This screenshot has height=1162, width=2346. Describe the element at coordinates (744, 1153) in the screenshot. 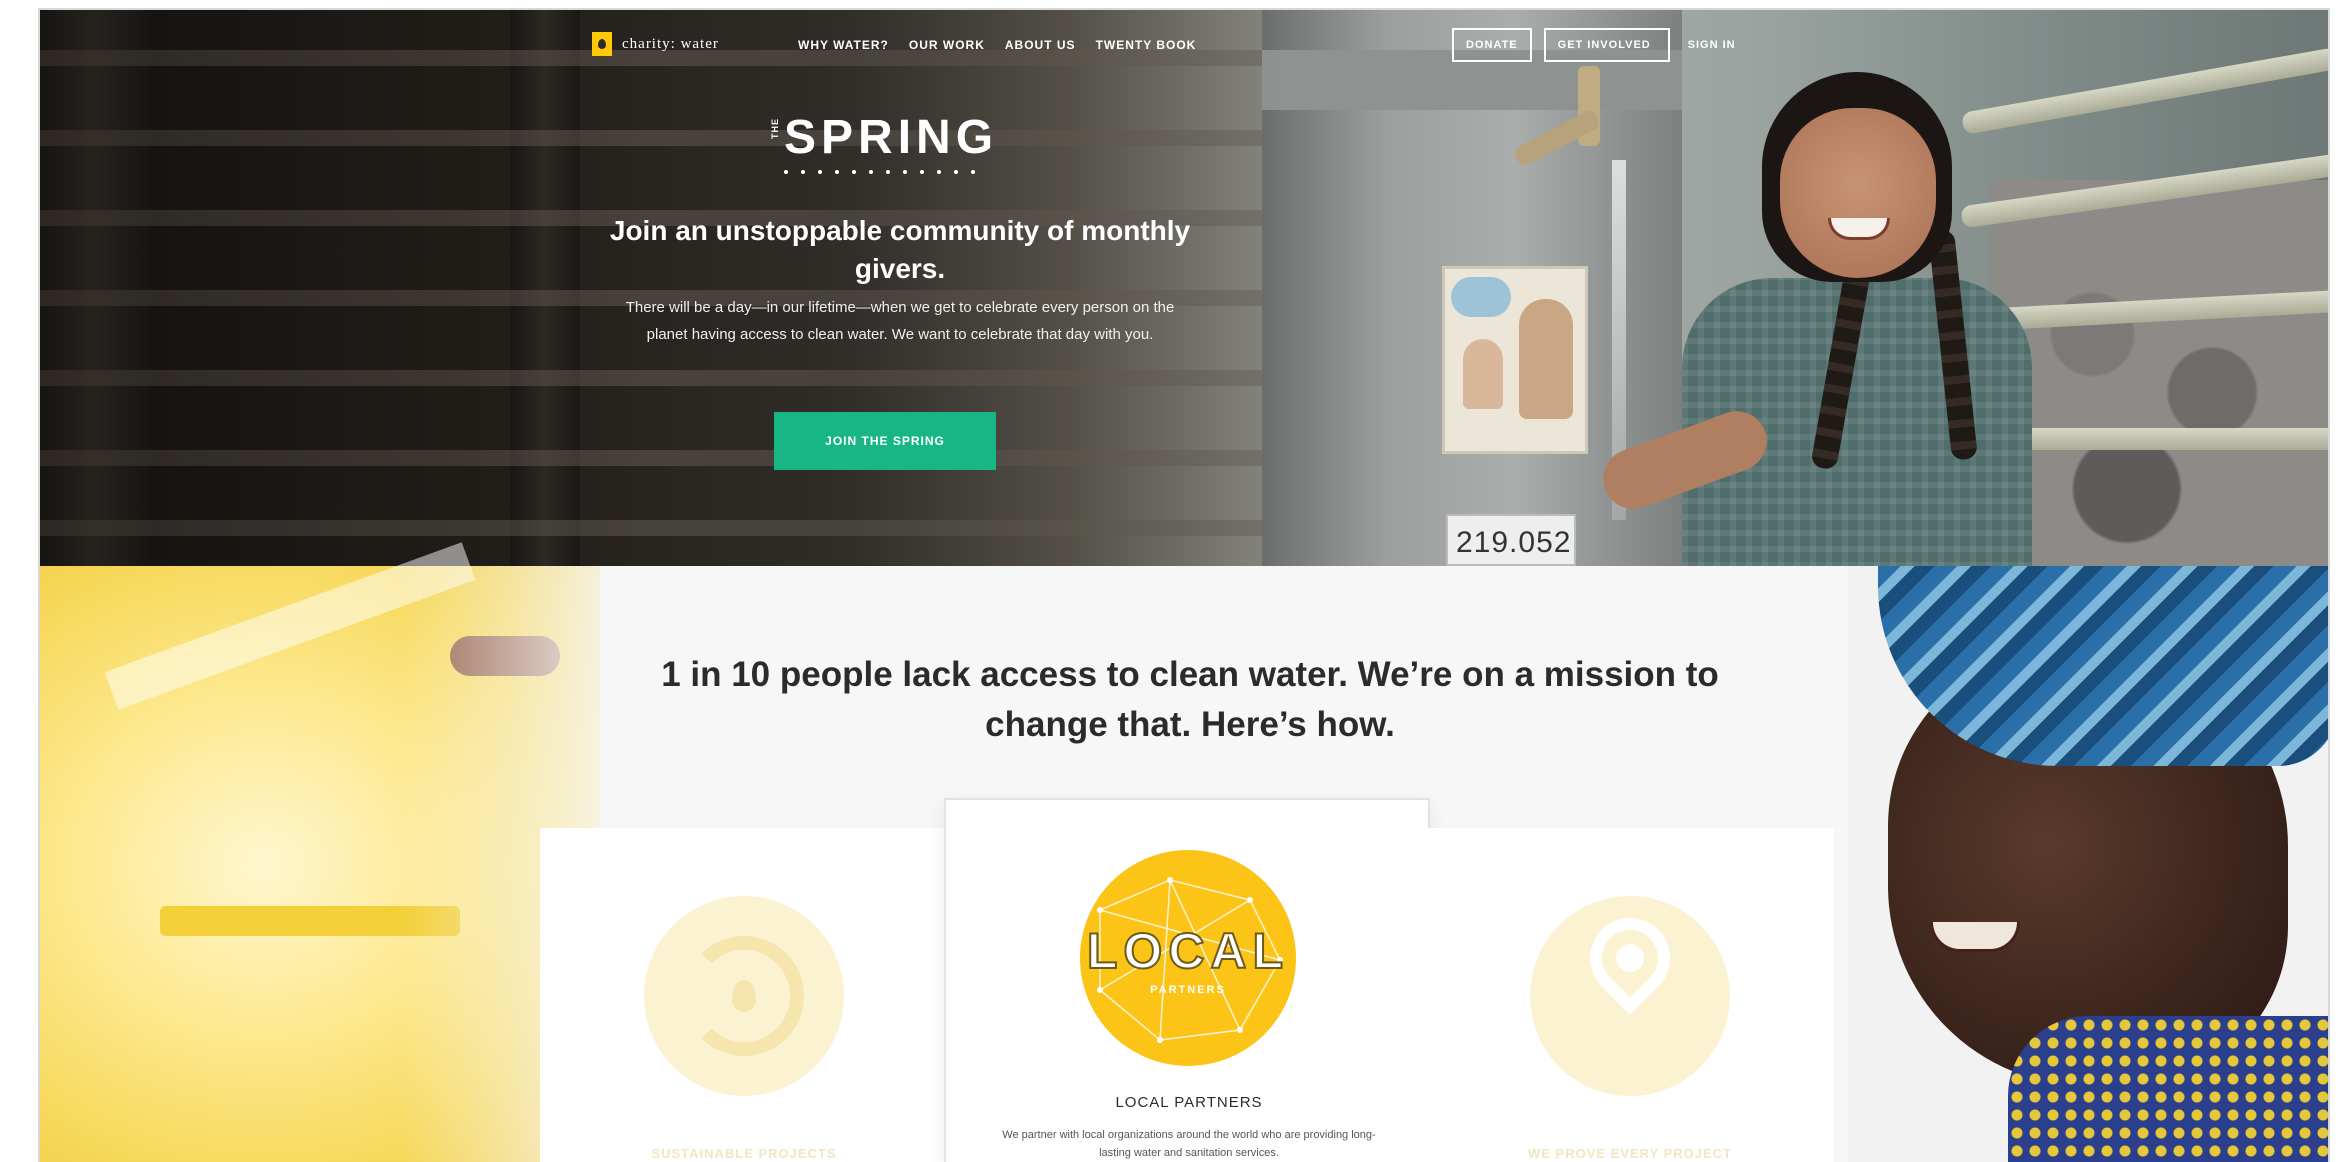

I see `card-label: SUSTAINABLE PROJECTS` at that location.